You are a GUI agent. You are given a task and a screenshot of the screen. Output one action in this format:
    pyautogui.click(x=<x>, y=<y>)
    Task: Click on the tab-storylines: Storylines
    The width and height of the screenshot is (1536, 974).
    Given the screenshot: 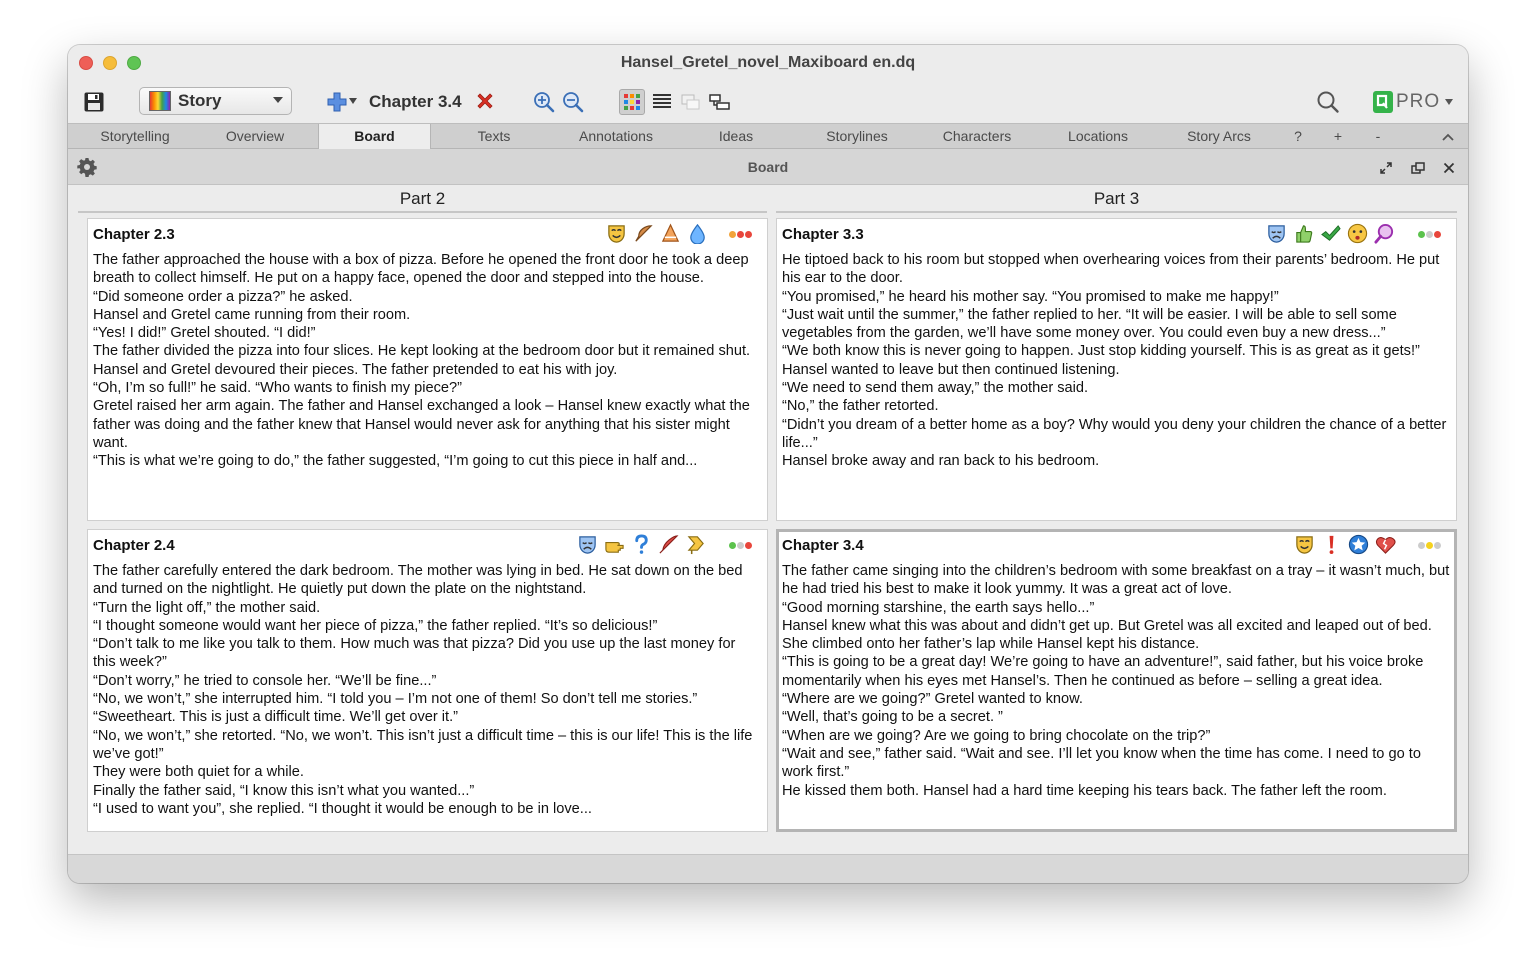 What is the action you would take?
    pyautogui.click(x=857, y=136)
    